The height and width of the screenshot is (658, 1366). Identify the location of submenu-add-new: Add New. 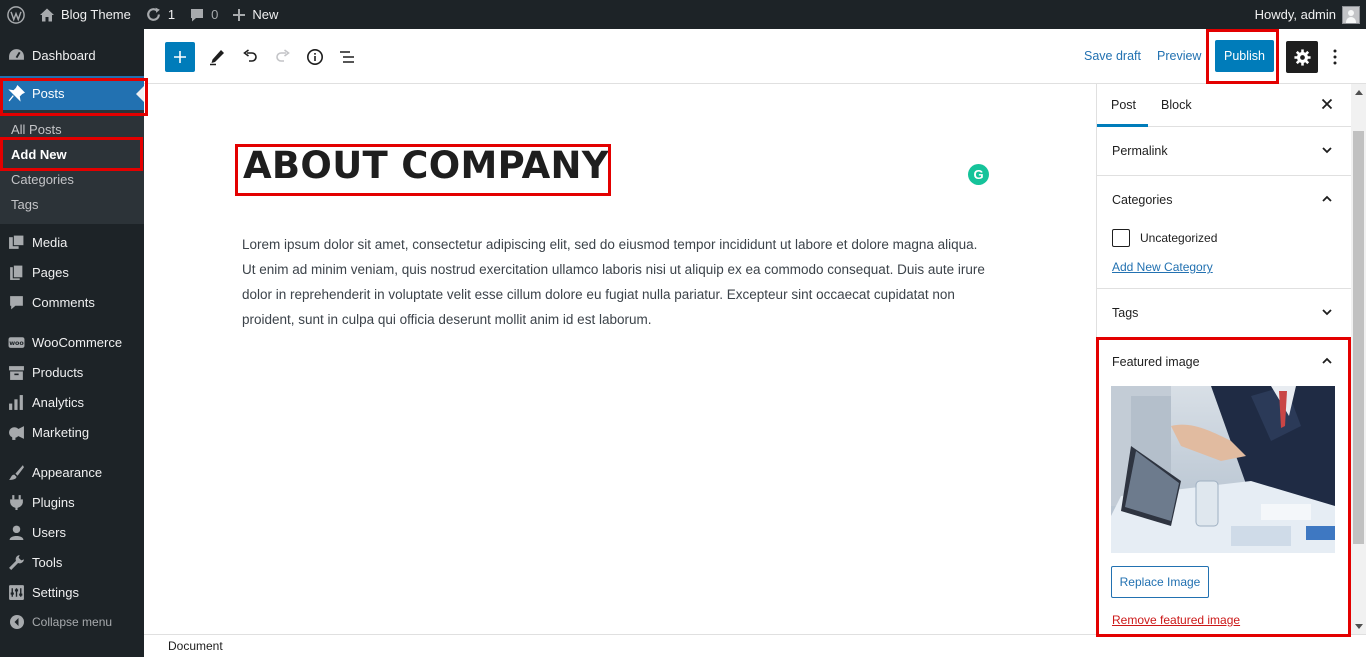
(72, 154).